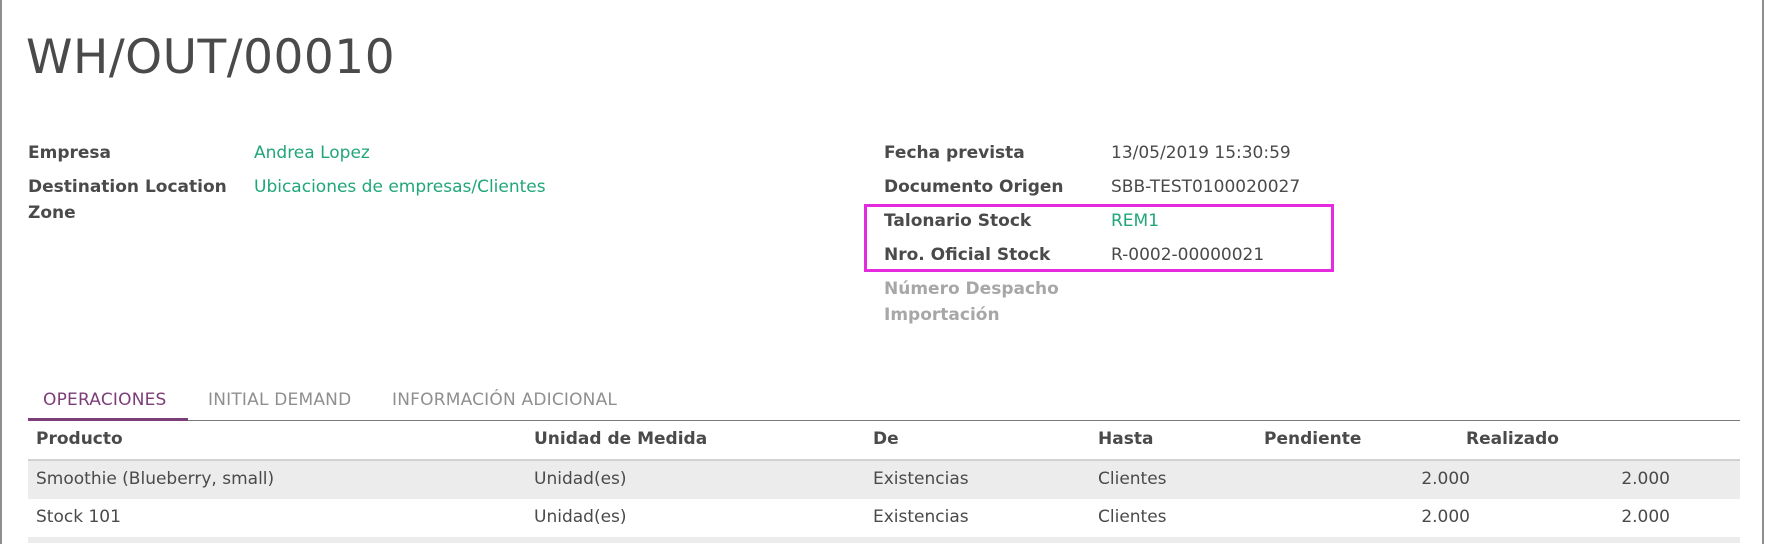 The width and height of the screenshot is (1768, 544). What do you see at coordinates (974, 187) in the screenshot?
I see `documento-origen-label: Documento Origen` at bounding box center [974, 187].